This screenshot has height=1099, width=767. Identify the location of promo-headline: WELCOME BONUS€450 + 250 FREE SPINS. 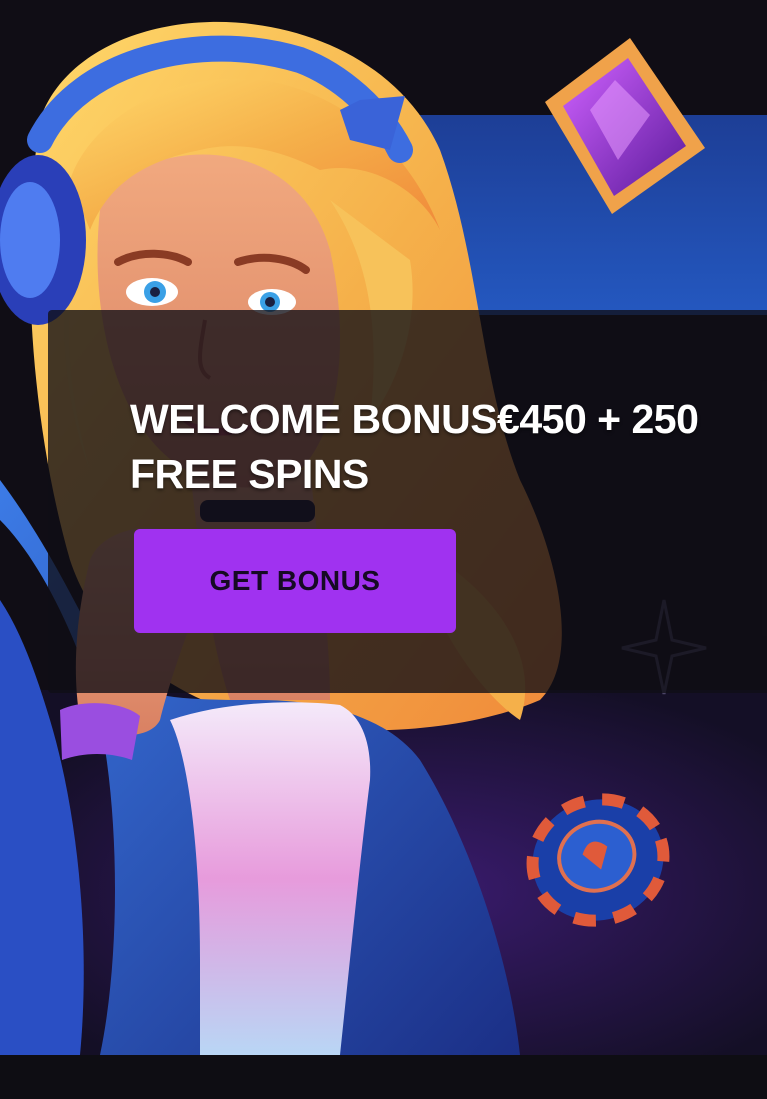
(414, 446).